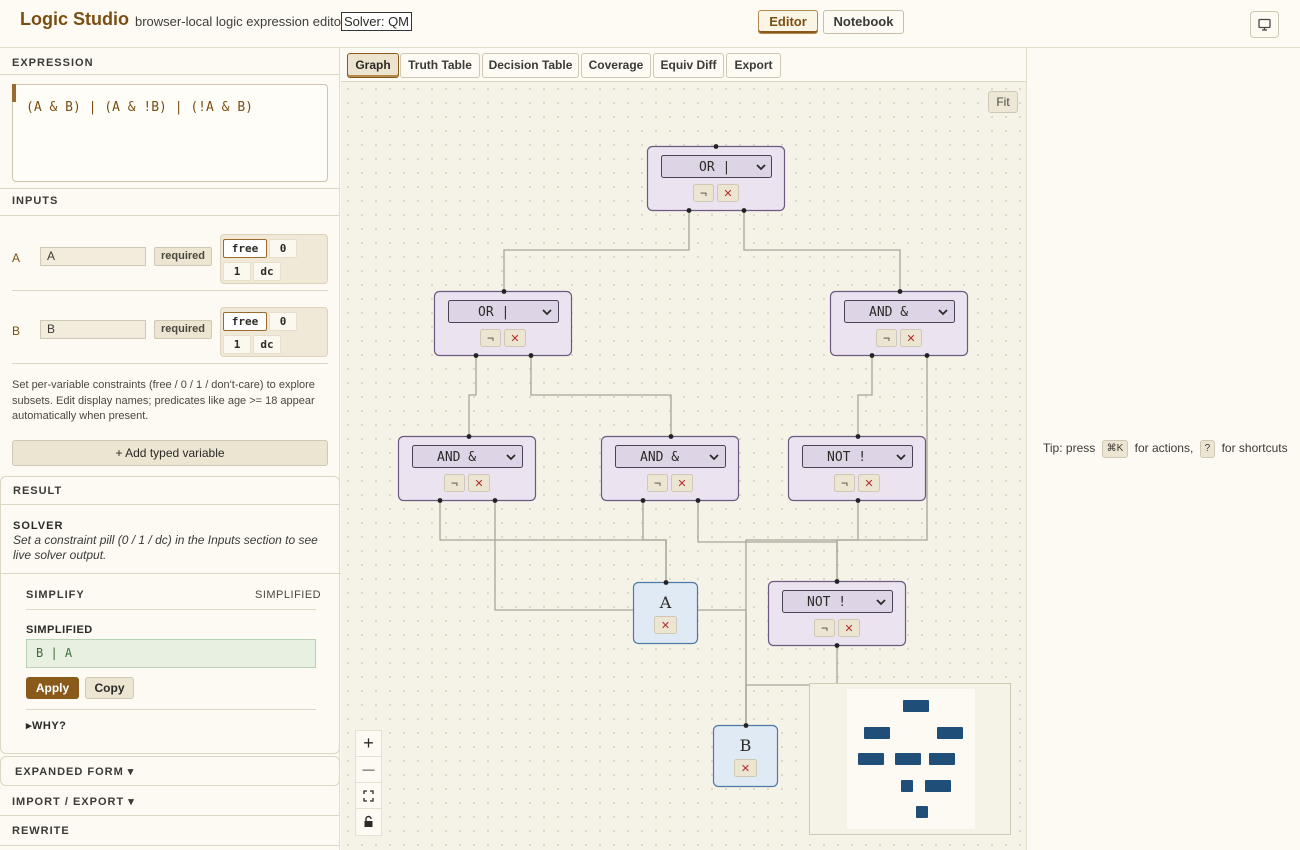 The height and width of the screenshot is (850, 1300). I want to click on expanded-form-toggle: EXPANDED FORM ▾, so click(74, 771).